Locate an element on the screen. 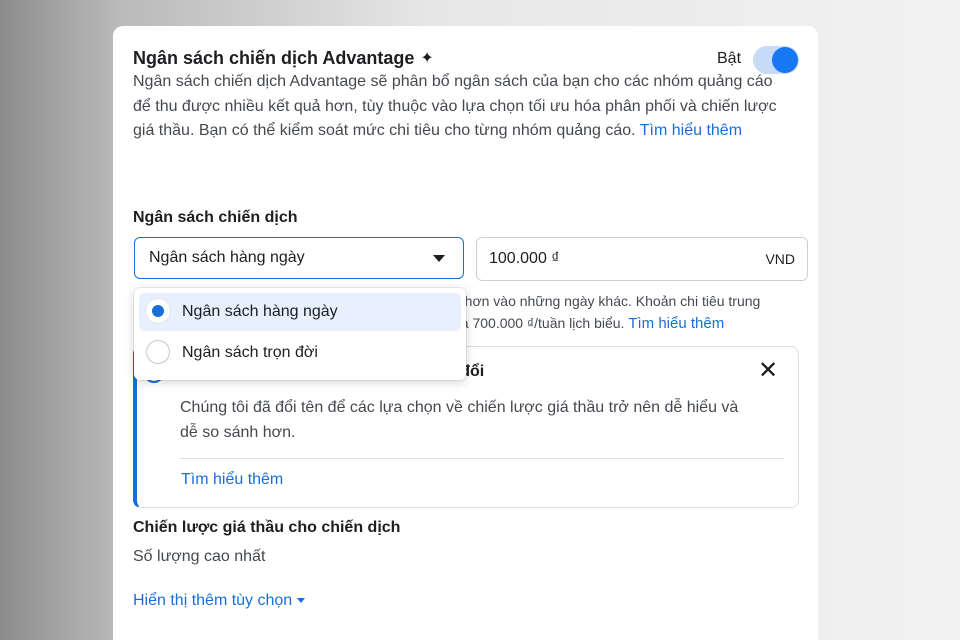 The height and width of the screenshot is (640, 960). option-lifetime-budget: Ngân sách trọn đời is located at coordinates (300, 353).